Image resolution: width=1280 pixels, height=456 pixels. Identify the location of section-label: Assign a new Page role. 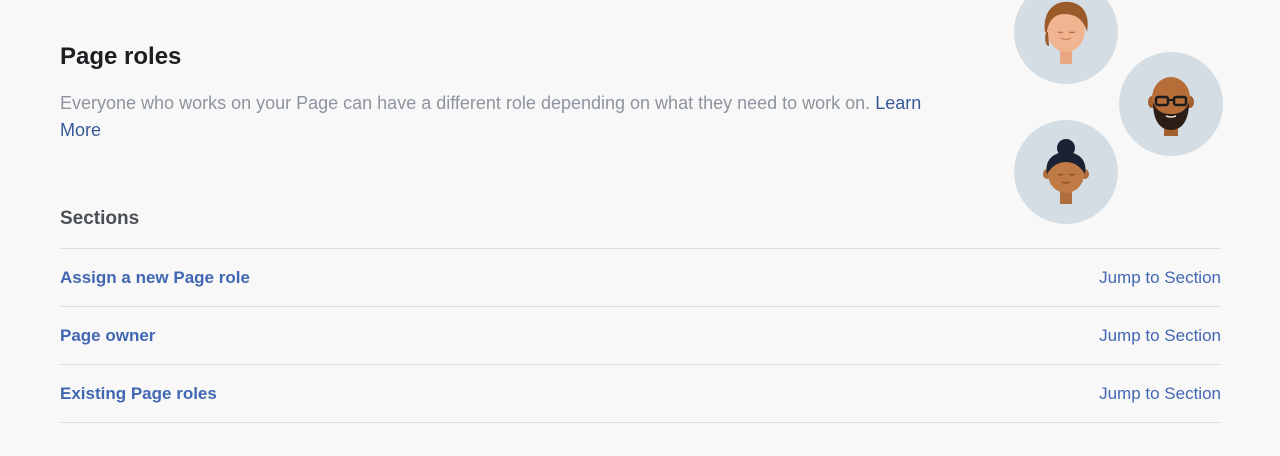
(155, 278).